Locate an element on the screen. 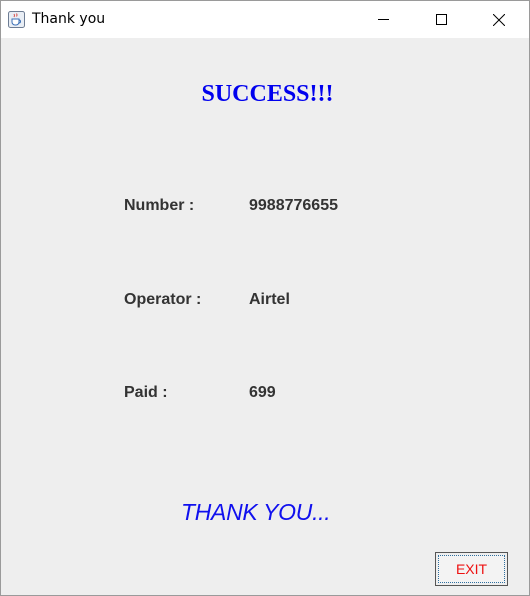 The height and width of the screenshot is (596, 530). minimize-button is located at coordinates (383, 19).